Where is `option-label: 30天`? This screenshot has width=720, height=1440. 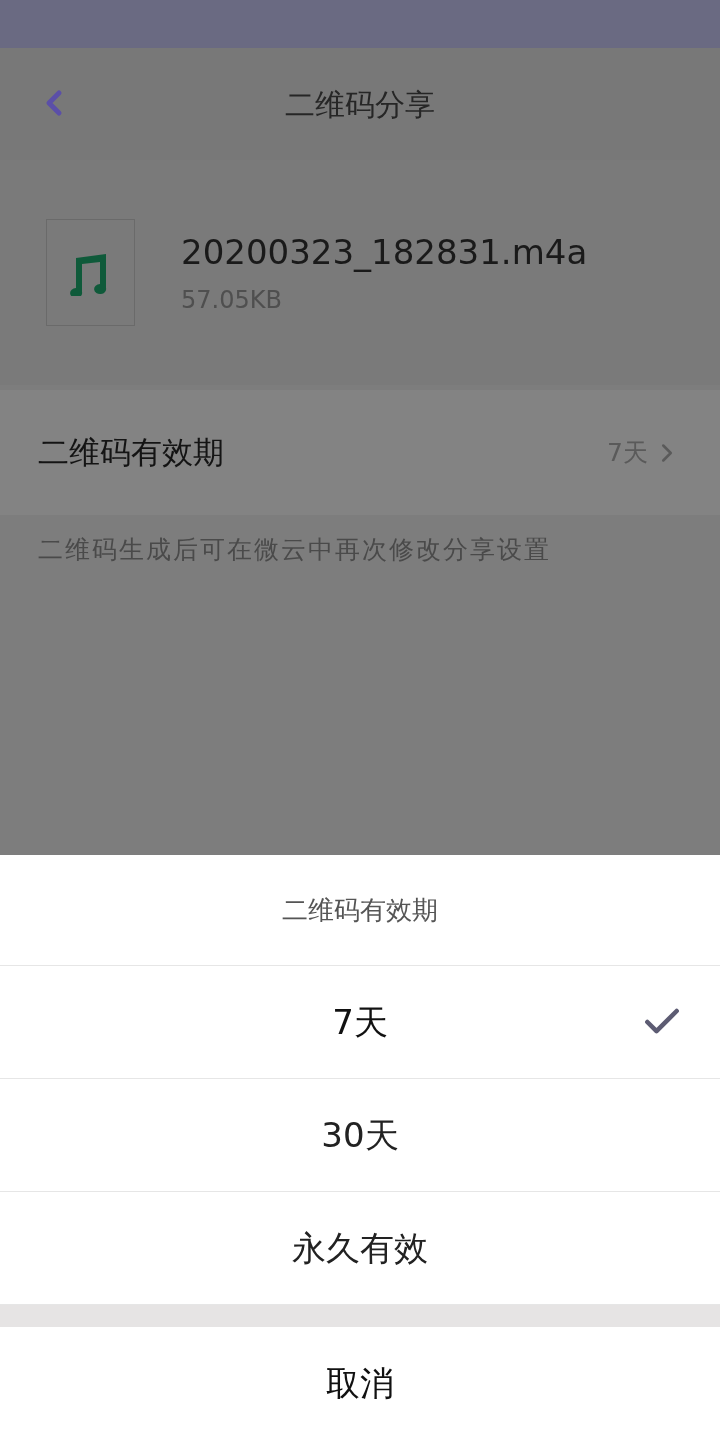
option-label: 30天 is located at coordinates (360, 1135).